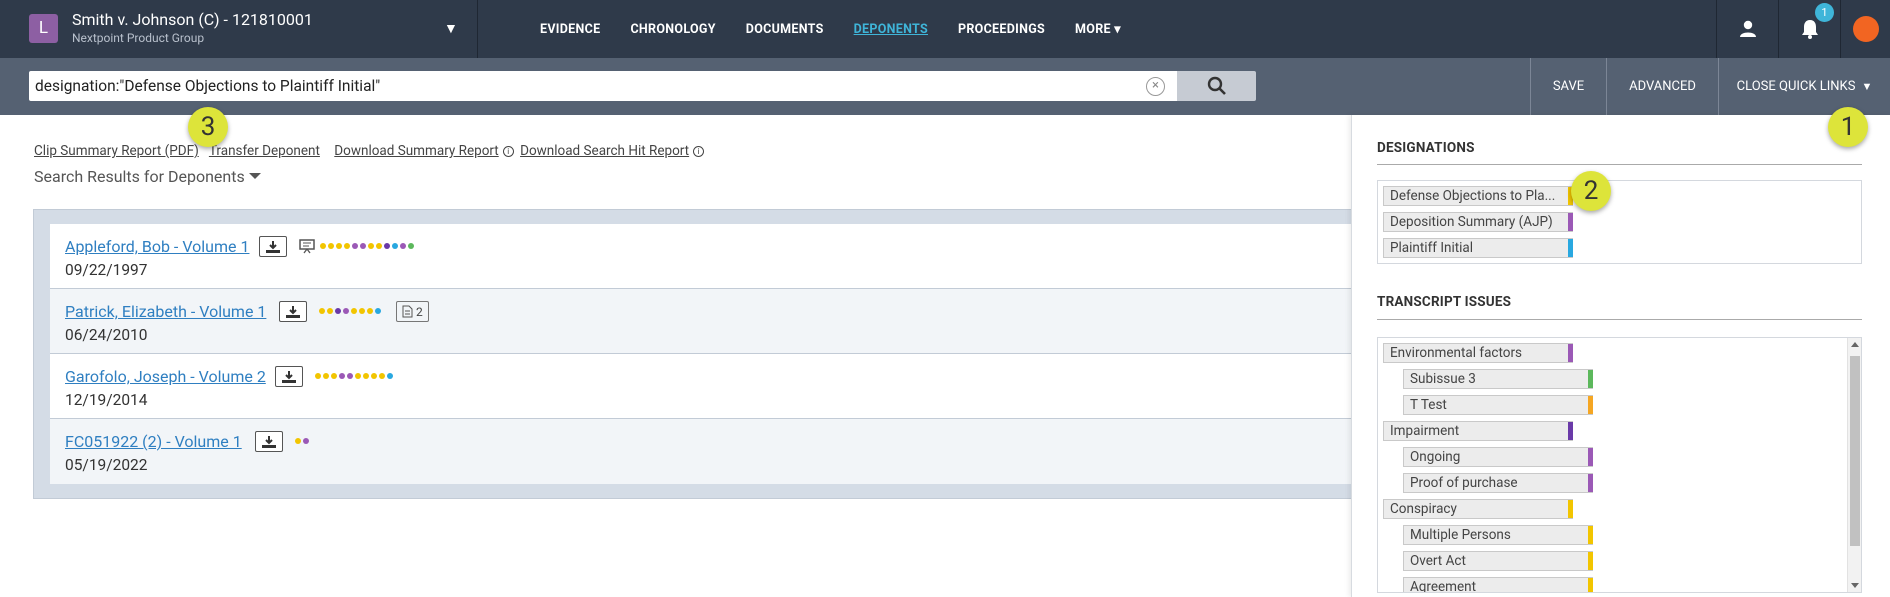 The height and width of the screenshot is (597, 1890). Describe the element at coordinates (1591, 191) in the screenshot. I see `callout-marker: 2` at that location.